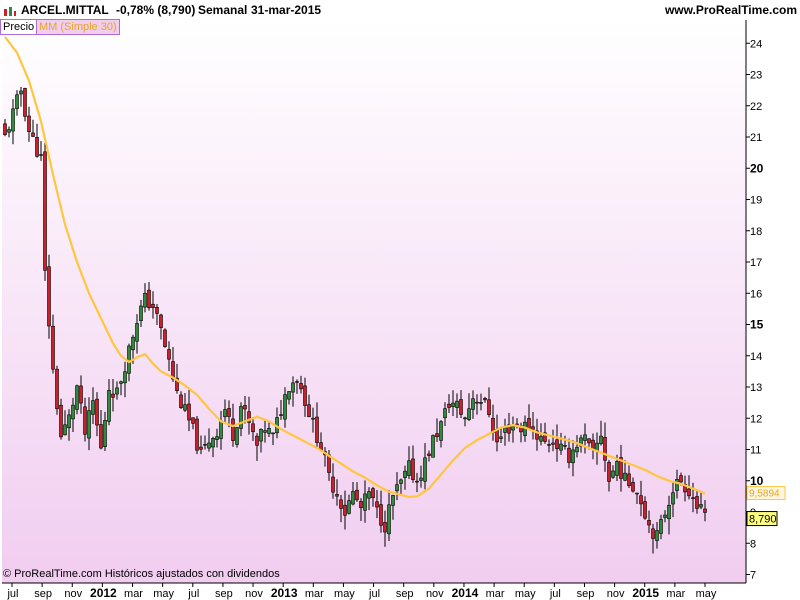 Image resolution: width=800 pixels, height=600 pixels. What do you see at coordinates (764, 494) in the screenshot?
I see `last-ma-value: 9,5894` at bounding box center [764, 494].